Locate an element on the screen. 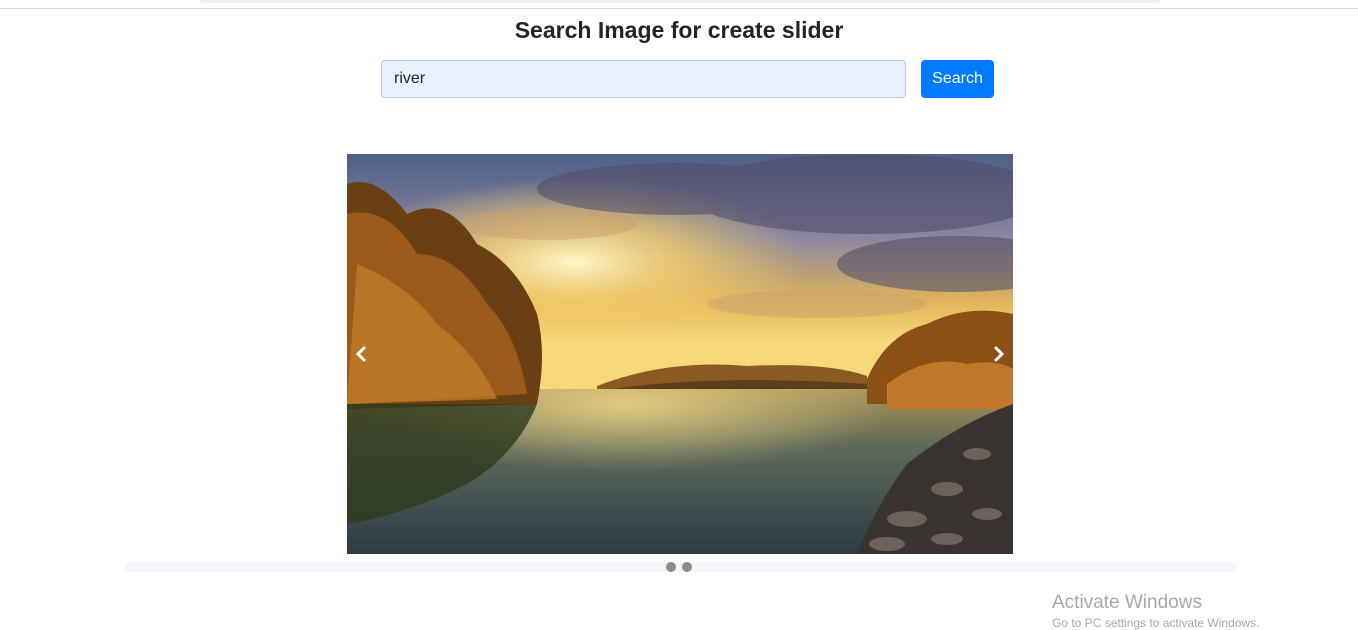 The height and width of the screenshot is (630, 1358). address-bar-edge is located at coordinates (680, 1).